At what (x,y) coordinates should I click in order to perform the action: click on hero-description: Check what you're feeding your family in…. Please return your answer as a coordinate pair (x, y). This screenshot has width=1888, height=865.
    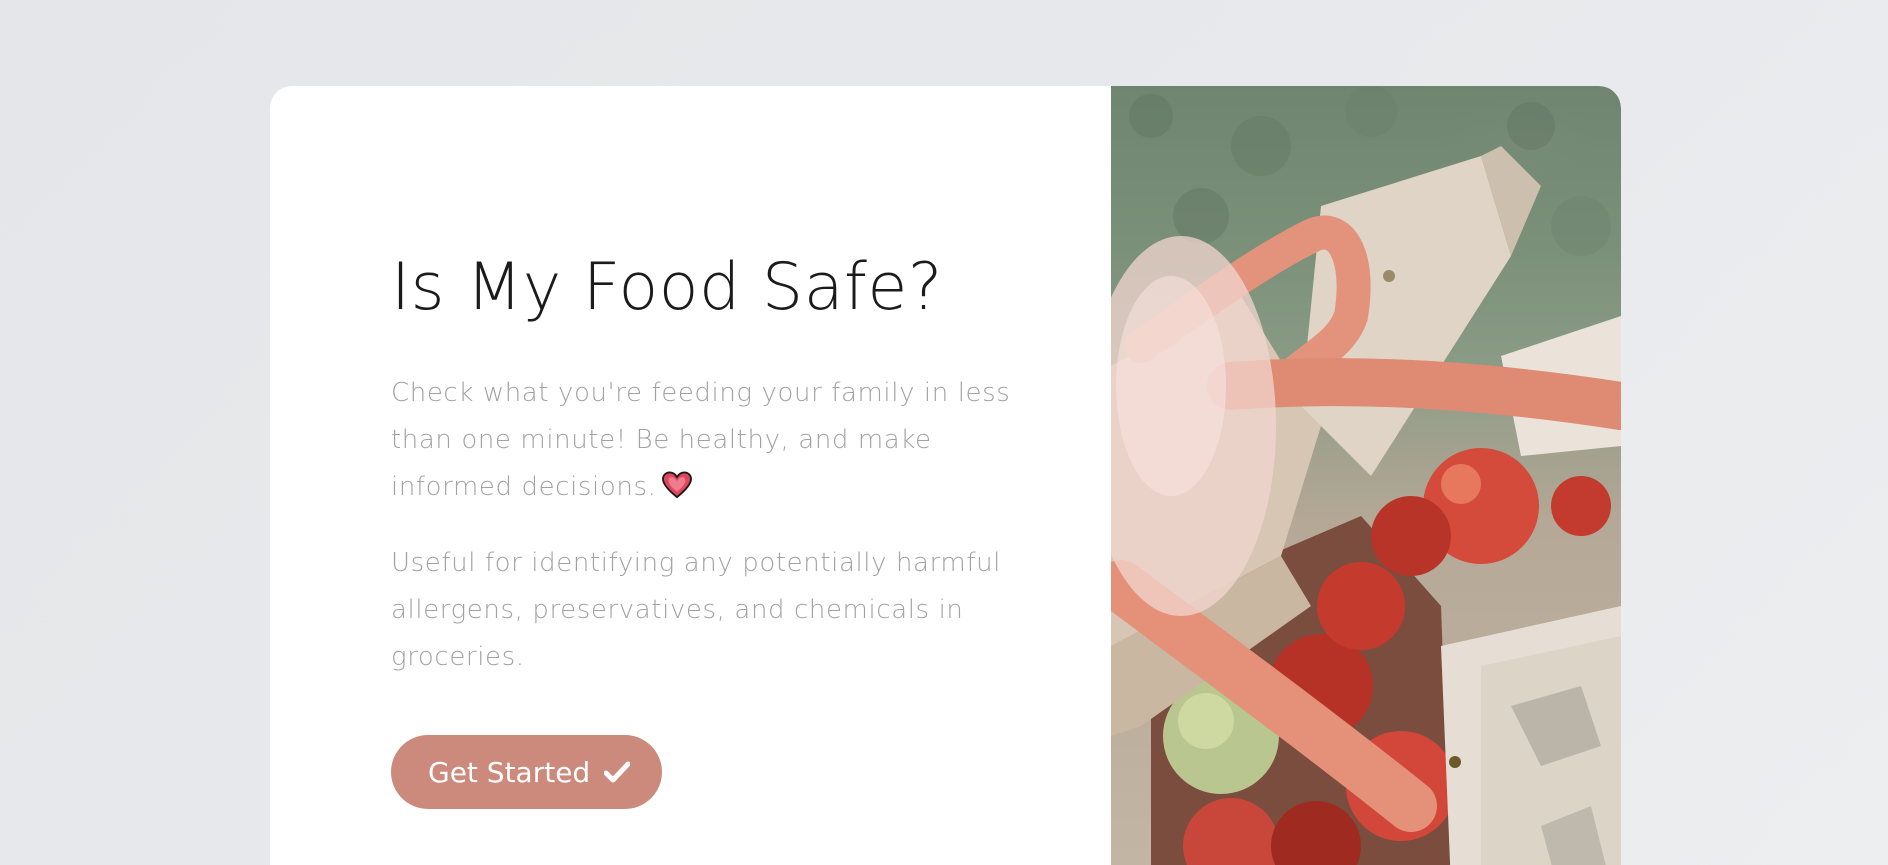
    Looking at the image, I should click on (701, 440).